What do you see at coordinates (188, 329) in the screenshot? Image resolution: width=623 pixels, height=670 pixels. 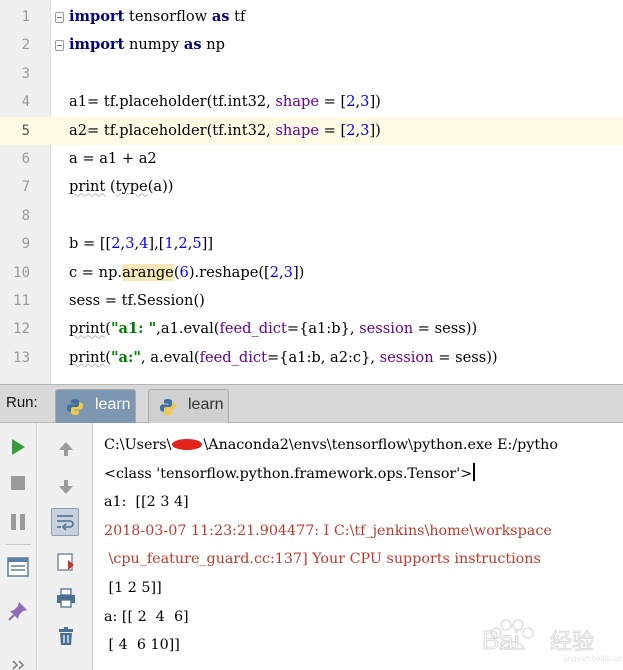 I see `code-token: ,a1.eval(` at bounding box center [188, 329].